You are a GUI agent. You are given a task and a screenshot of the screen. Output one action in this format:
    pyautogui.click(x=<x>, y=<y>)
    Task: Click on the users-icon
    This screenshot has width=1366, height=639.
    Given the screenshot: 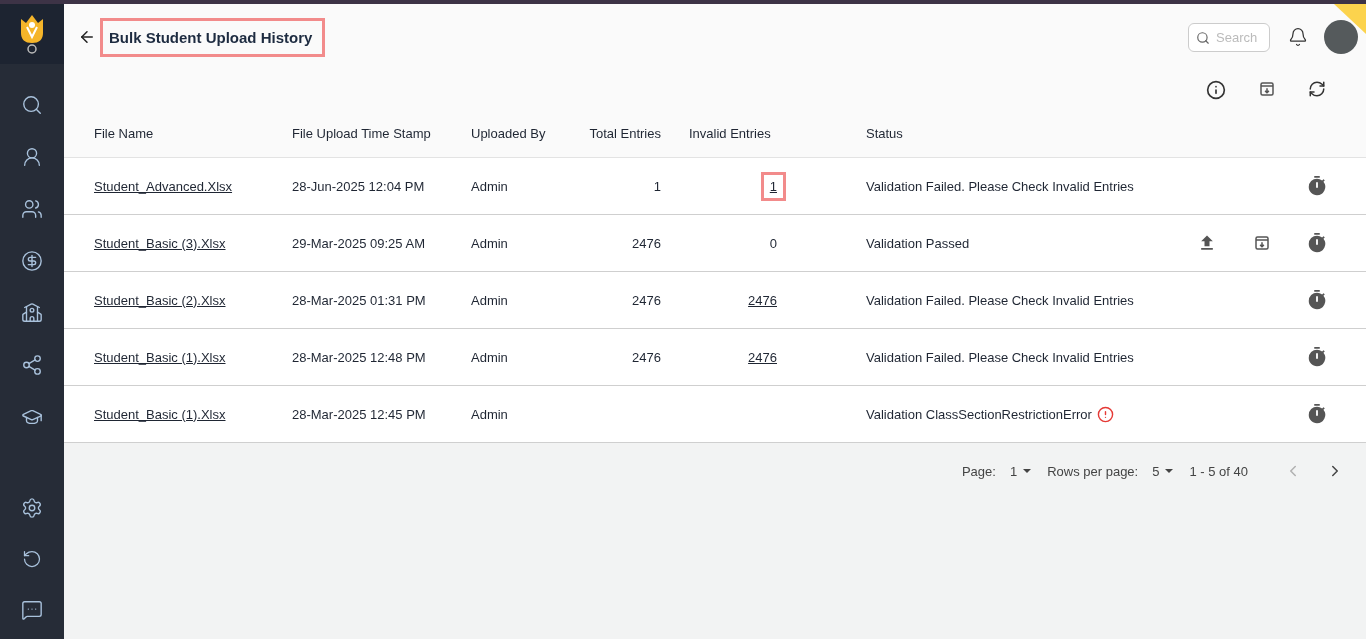 What is the action you would take?
    pyautogui.click(x=32, y=209)
    